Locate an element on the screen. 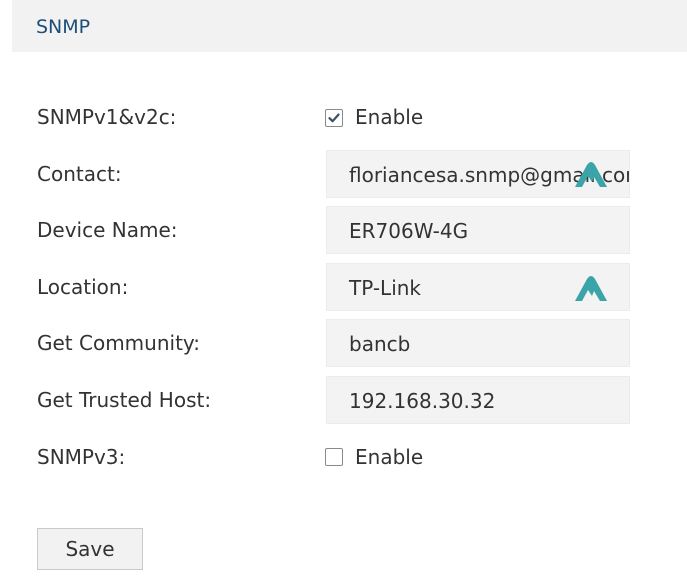 The height and width of the screenshot is (586, 687). get-trusted-host-row: Get Trusted Host: 192.168.30.32 is located at coordinates (343, 400).